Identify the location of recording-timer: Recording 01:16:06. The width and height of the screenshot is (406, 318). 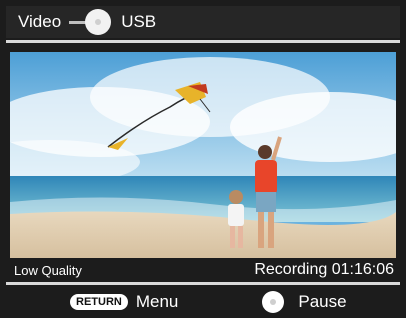
(324, 269).